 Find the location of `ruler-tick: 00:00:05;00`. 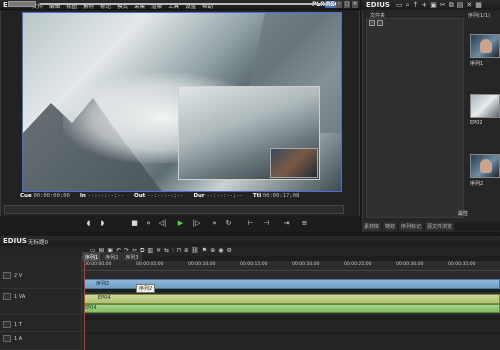

ruler-tick: 00:00:05;00 is located at coordinates (150, 264).